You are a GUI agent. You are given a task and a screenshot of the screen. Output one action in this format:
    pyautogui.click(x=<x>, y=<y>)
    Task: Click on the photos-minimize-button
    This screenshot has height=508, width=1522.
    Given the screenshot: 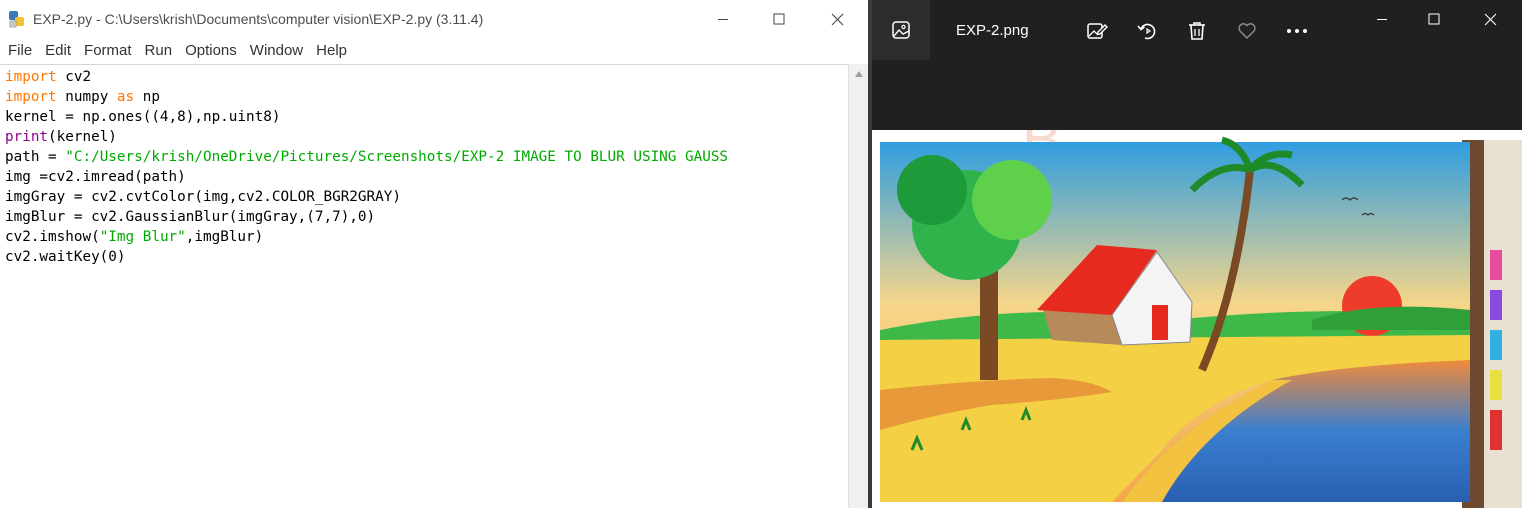 What is the action you would take?
    pyautogui.click(x=1382, y=19)
    